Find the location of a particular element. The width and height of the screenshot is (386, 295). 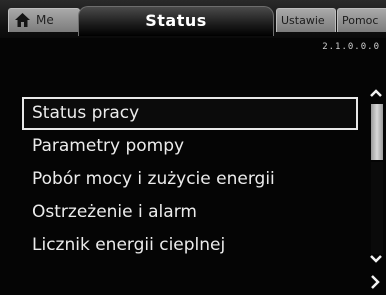

menu-item-label: Pobór mocy i zużycie energii is located at coordinates (153, 179).